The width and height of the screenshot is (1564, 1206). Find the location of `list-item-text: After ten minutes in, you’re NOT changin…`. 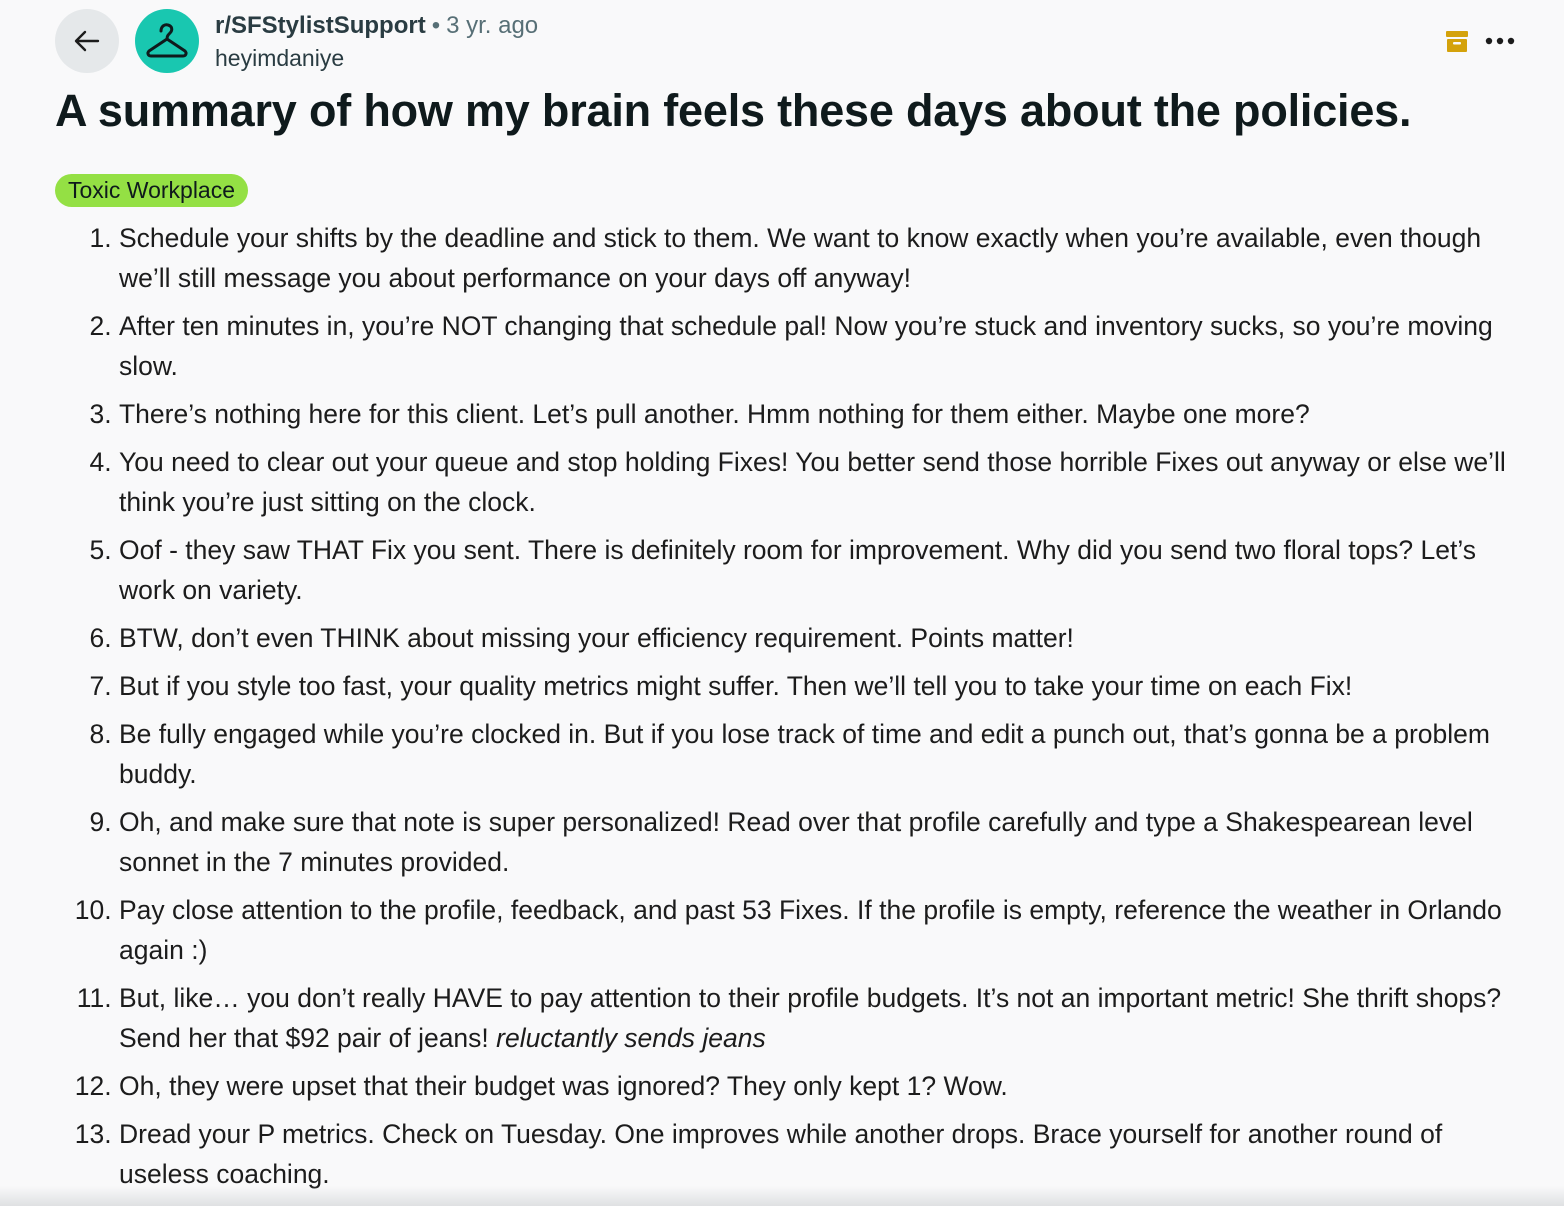

list-item-text: After ten minutes in, you’re NOT changin… is located at coordinates (806, 346).